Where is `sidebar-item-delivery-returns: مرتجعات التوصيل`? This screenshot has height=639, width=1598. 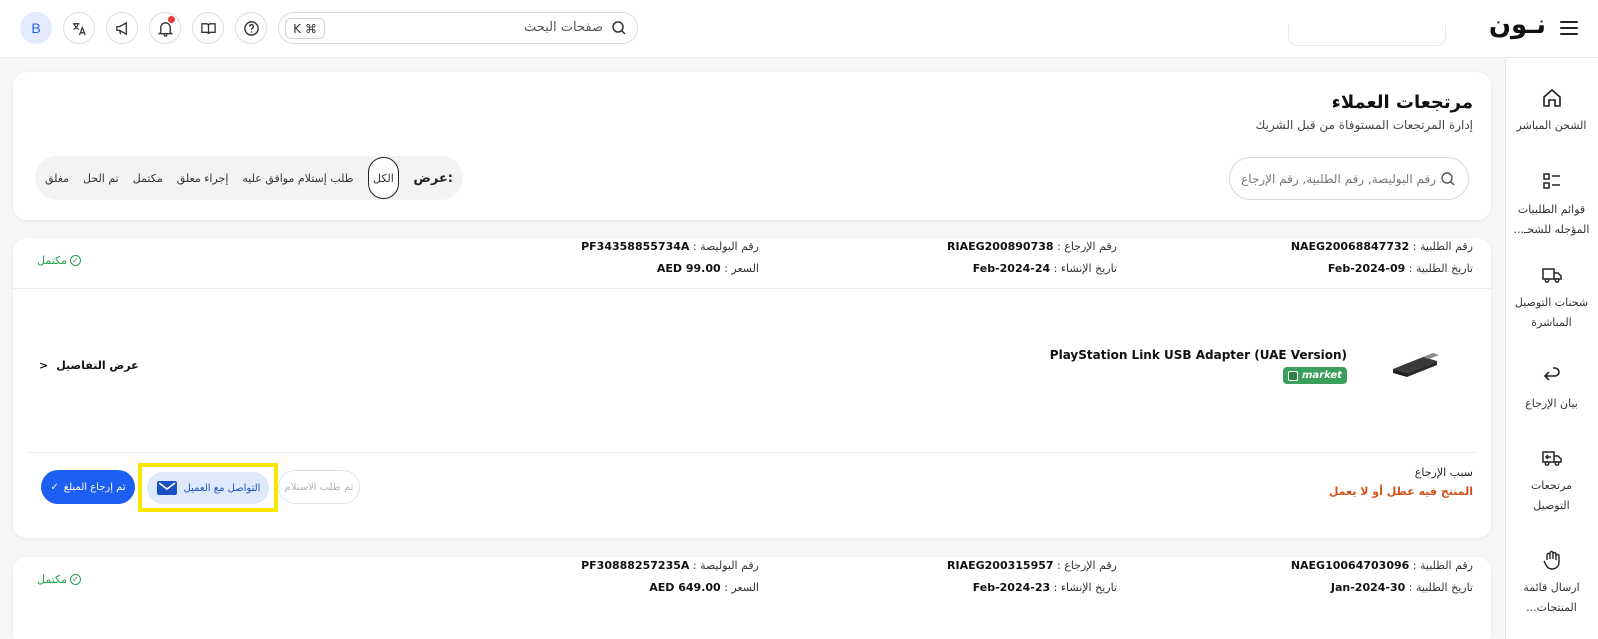
sidebar-item-delivery-returns: مرتجعات التوصيل is located at coordinates (1551, 481).